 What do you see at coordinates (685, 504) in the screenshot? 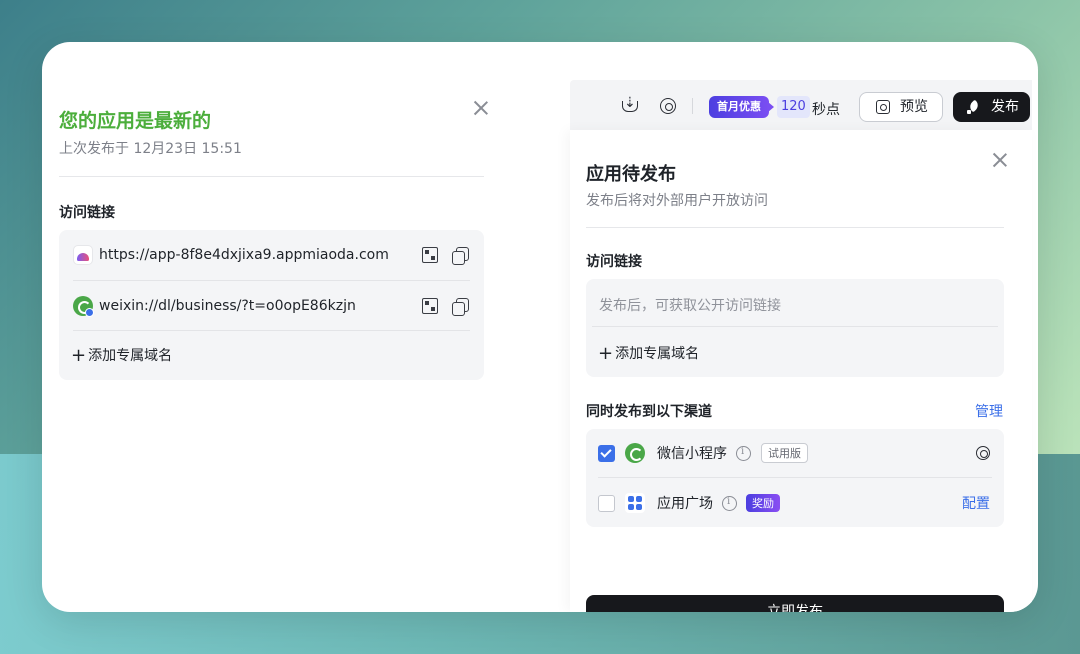
I see `channel-name: 应用广场` at bounding box center [685, 504].